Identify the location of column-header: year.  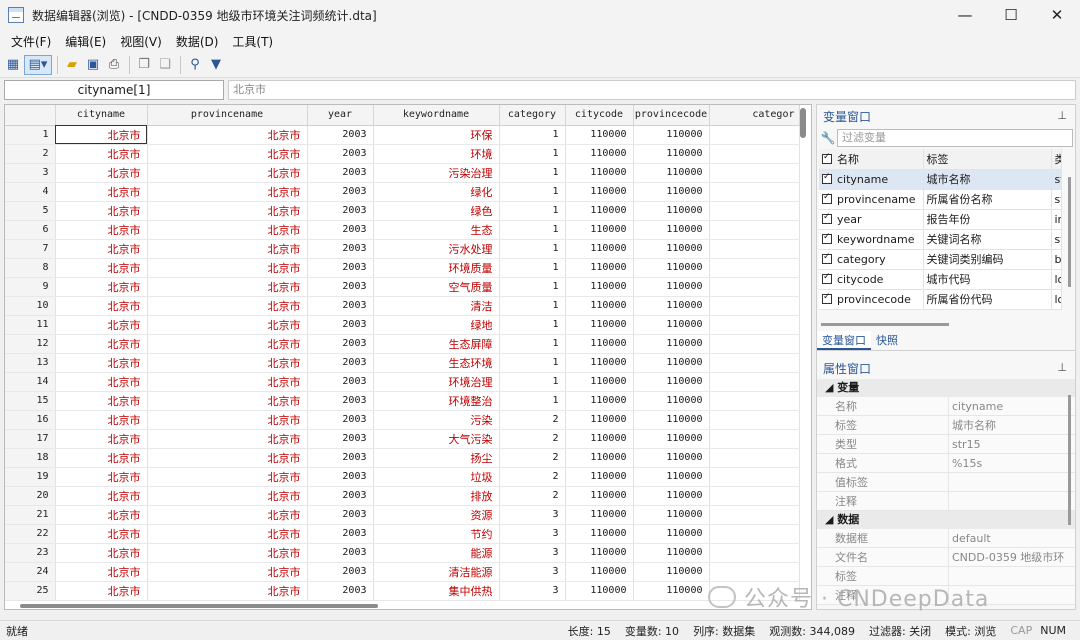
(340, 115).